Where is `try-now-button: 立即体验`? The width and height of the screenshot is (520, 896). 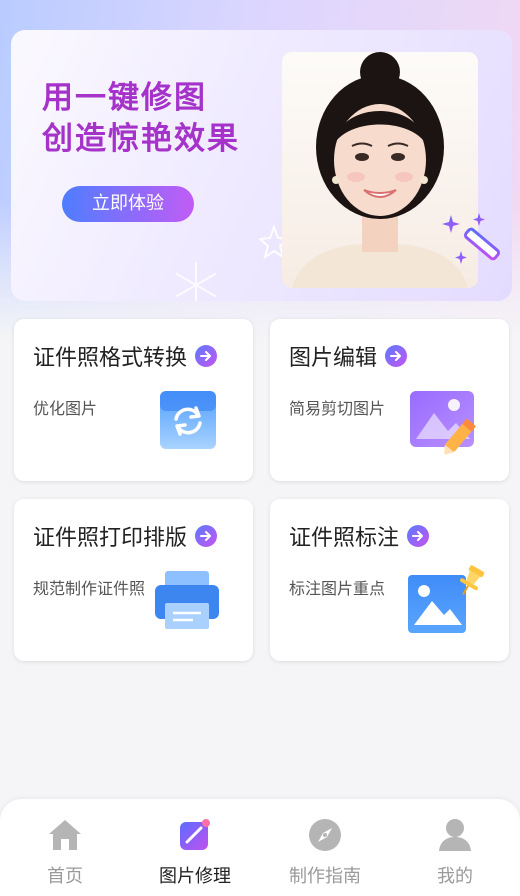 try-now-button: 立即体验 is located at coordinates (128, 204).